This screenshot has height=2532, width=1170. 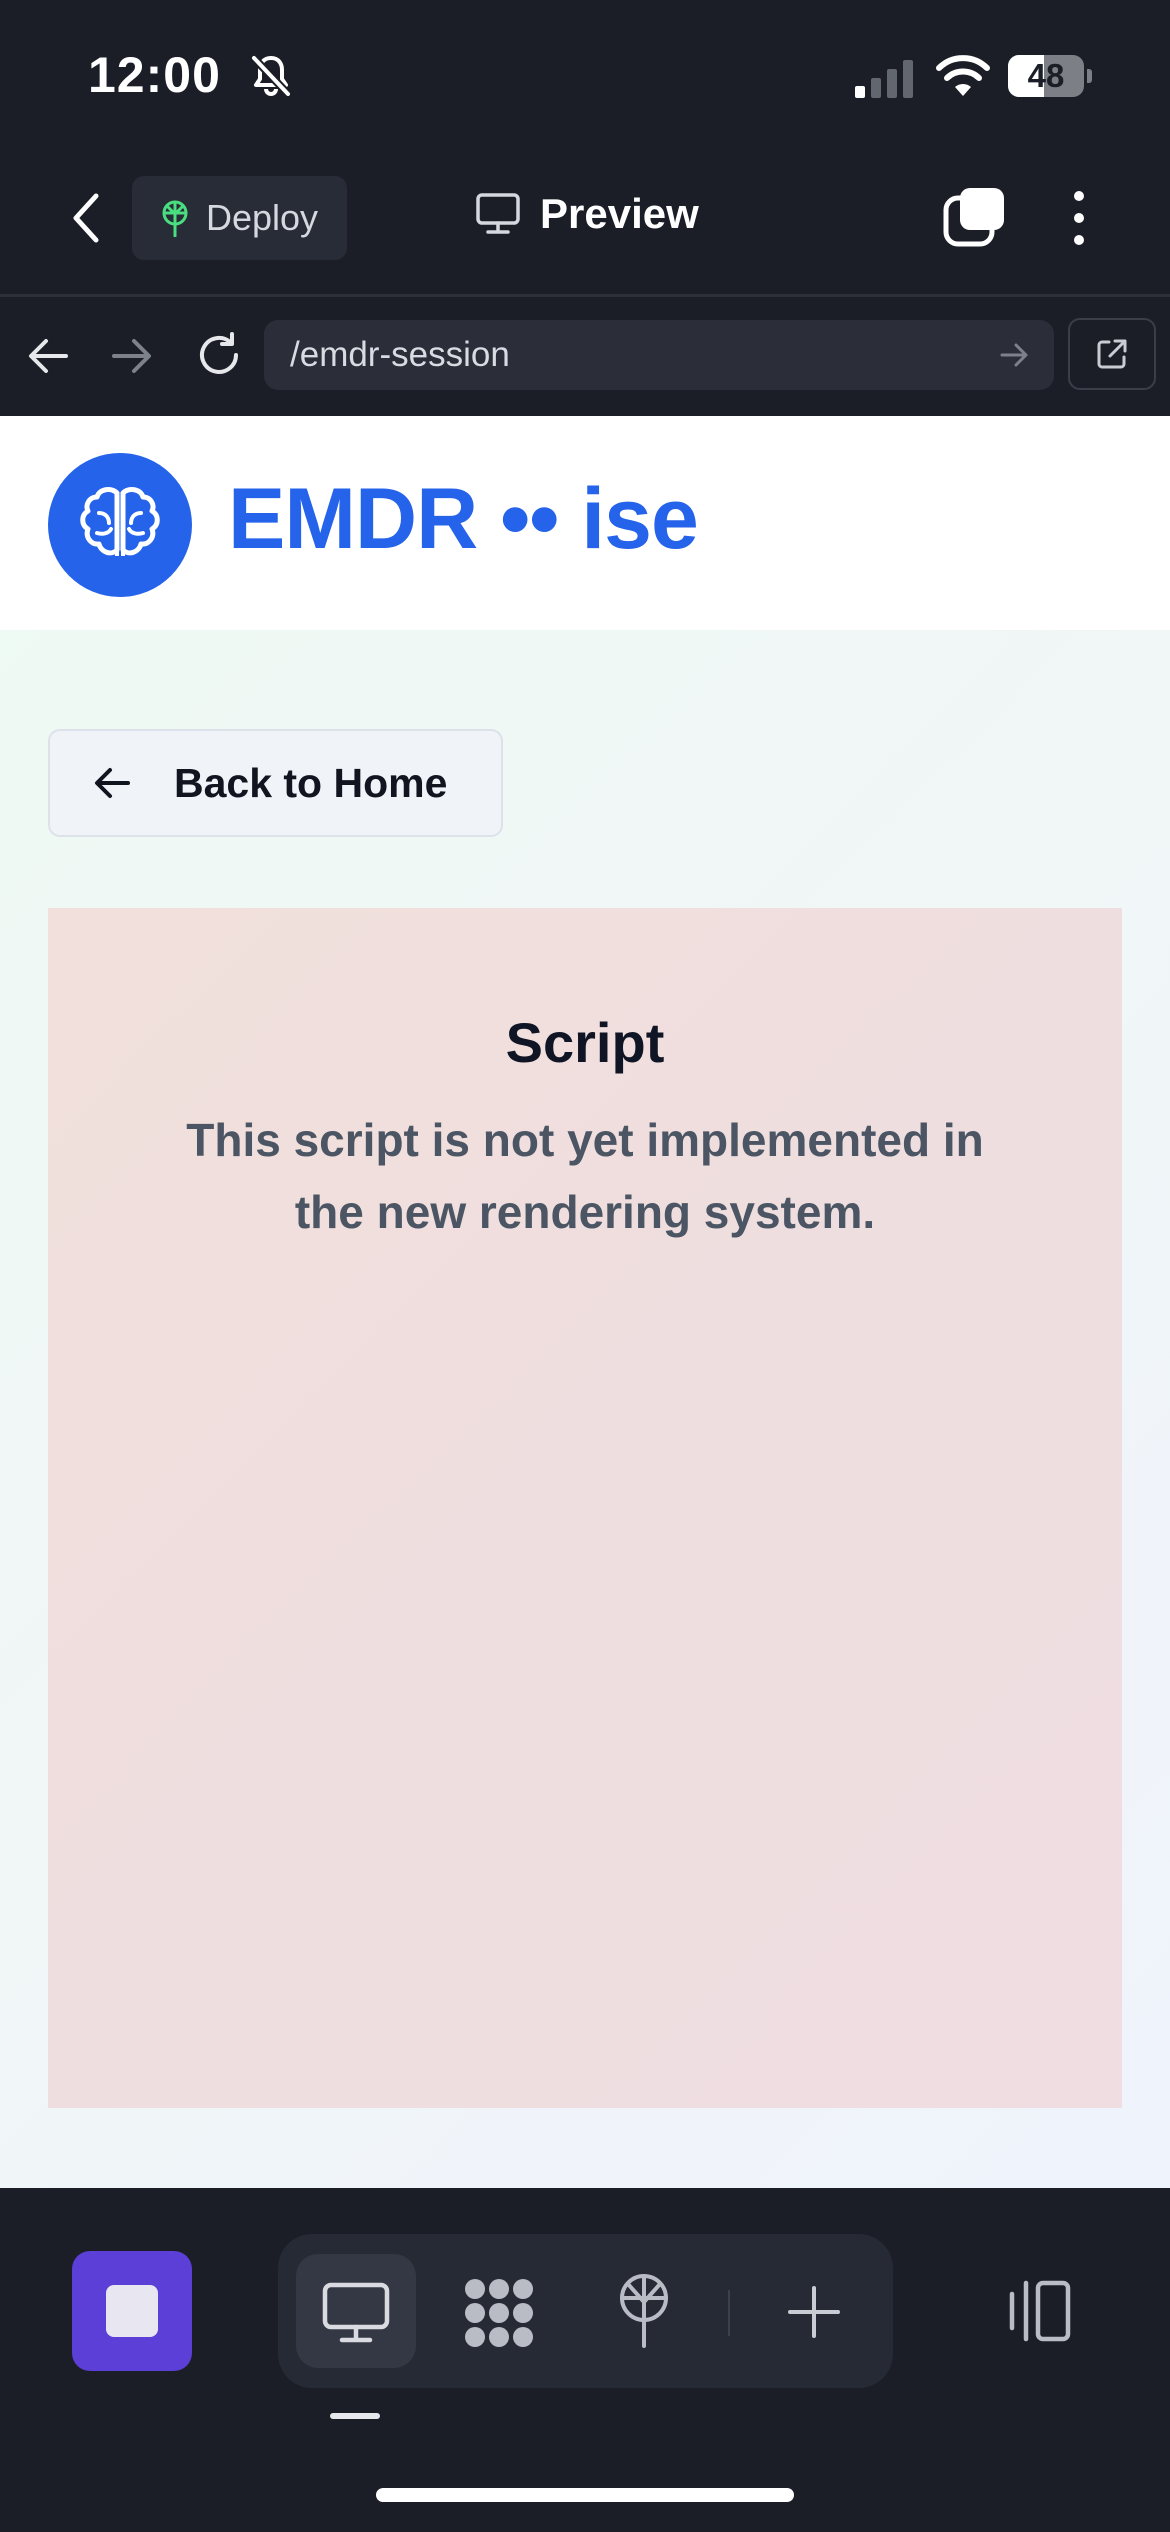 I want to click on external-link-icon, so click(x=1112, y=354).